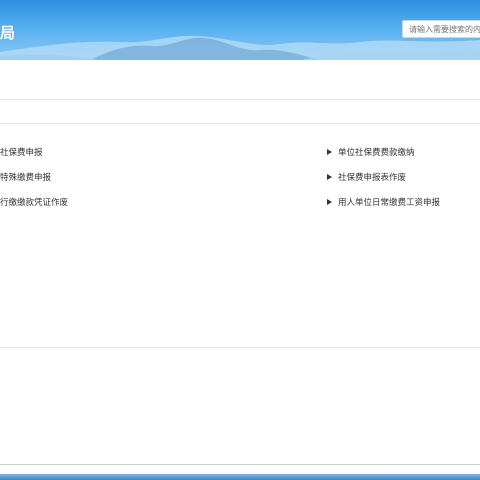 This screenshot has width=480, height=480. Describe the element at coordinates (240, 30) in the screenshot. I see `header-banner: 局` at that location.